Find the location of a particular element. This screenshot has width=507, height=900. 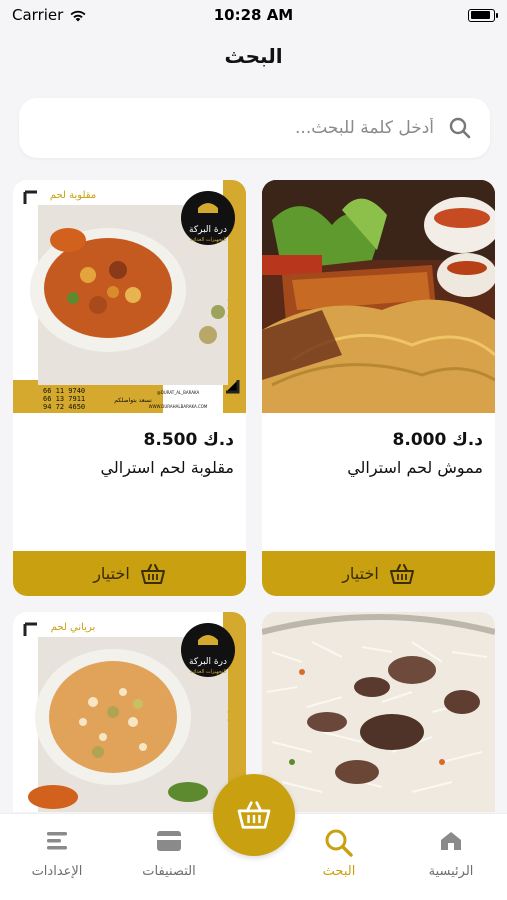

status-bar: Carrier 10:28 AM is located at coordinates (253, 15).